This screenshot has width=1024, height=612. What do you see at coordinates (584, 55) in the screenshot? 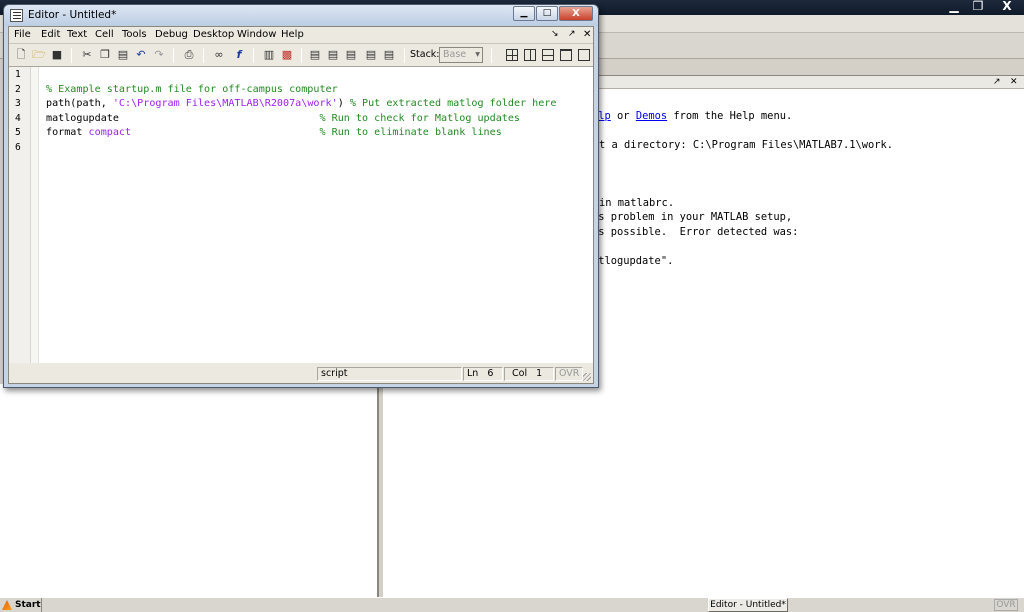
I see `maximize-layout-icon` at bounding box center [584, 55].